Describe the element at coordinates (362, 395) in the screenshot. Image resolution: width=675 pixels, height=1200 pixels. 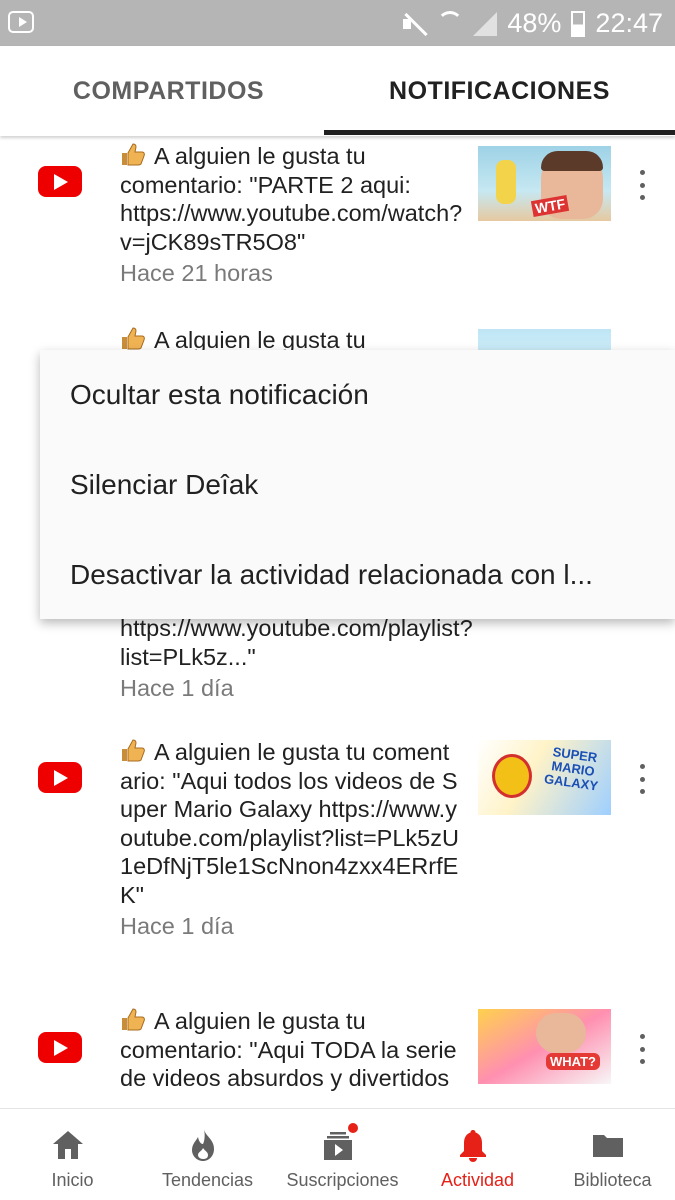
I see `menu-item-hide-notification: Ocultar esta notificación` at that location.